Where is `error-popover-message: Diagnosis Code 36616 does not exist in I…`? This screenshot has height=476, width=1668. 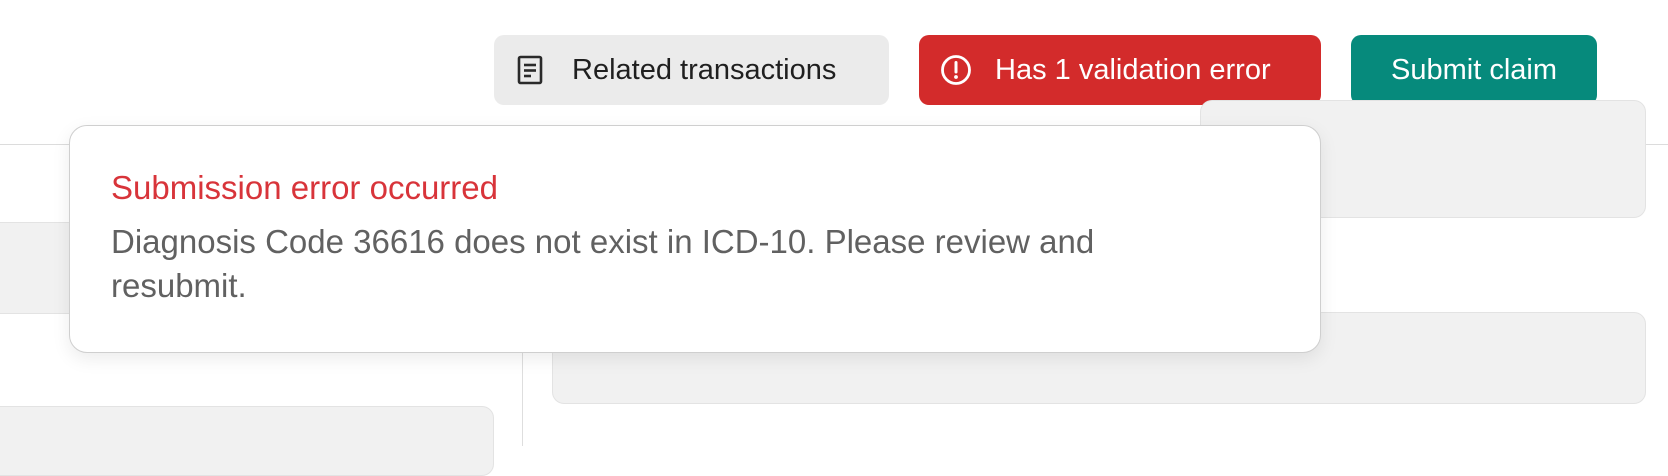 error-popover-message: Diagnosis Code 36616 does not exist in I… is located at coordinates (603, 263).